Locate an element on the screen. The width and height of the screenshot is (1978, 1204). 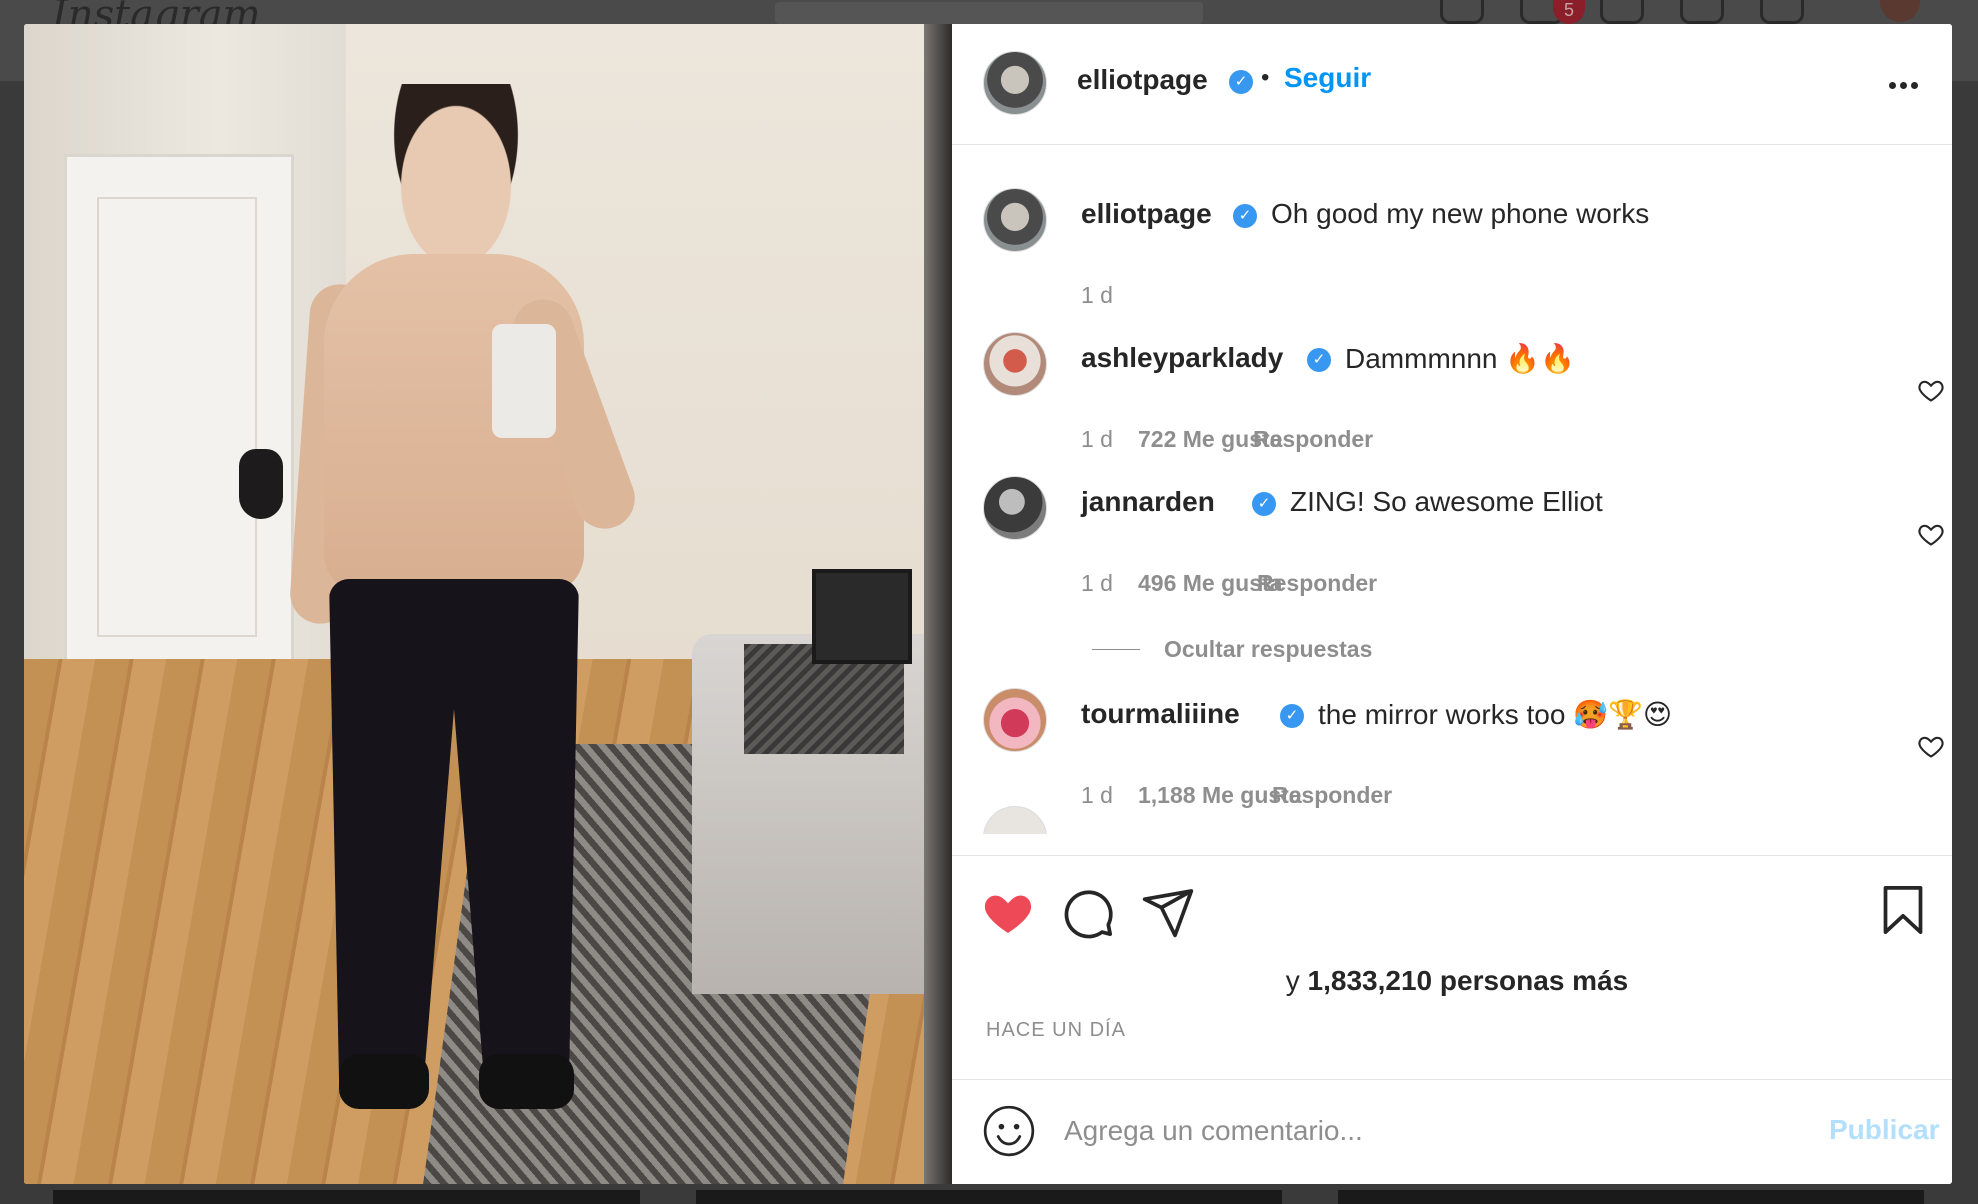
author-avatar is located at coordinates (1015, 83).